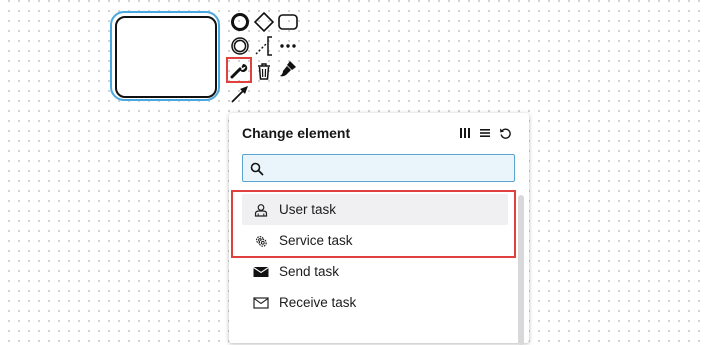 Image resolution: width=705 pixels, height=345 pixels. I want to click on append-end-event-button, so click(240, 22).